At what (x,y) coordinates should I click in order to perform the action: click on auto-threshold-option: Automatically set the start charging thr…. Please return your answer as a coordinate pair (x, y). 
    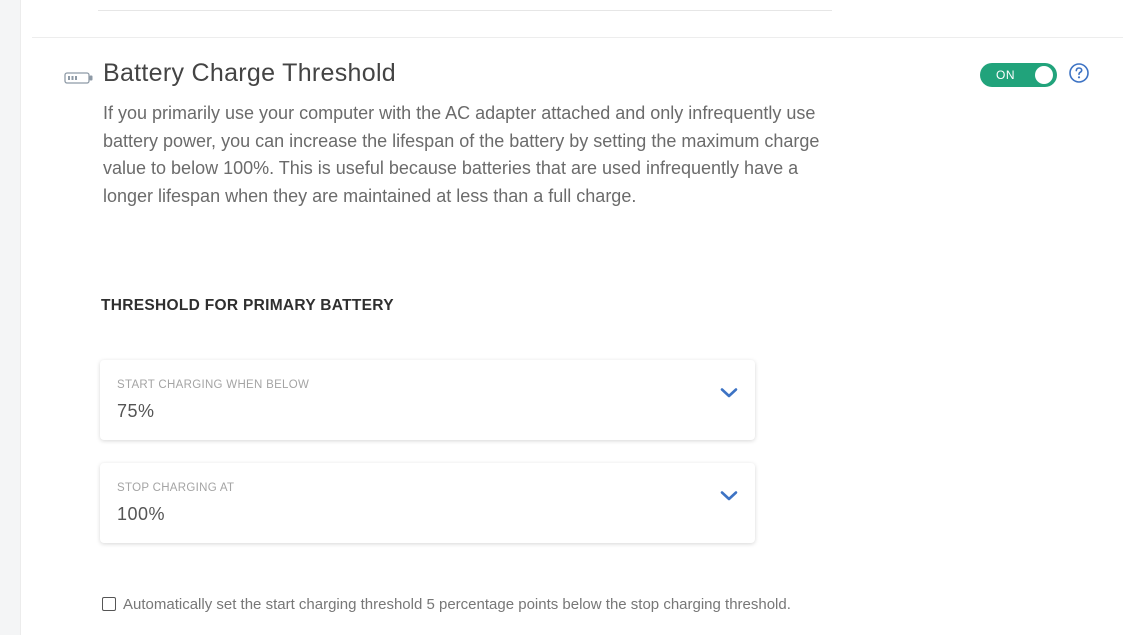
    Looking at the image, I should click on (446, 604).